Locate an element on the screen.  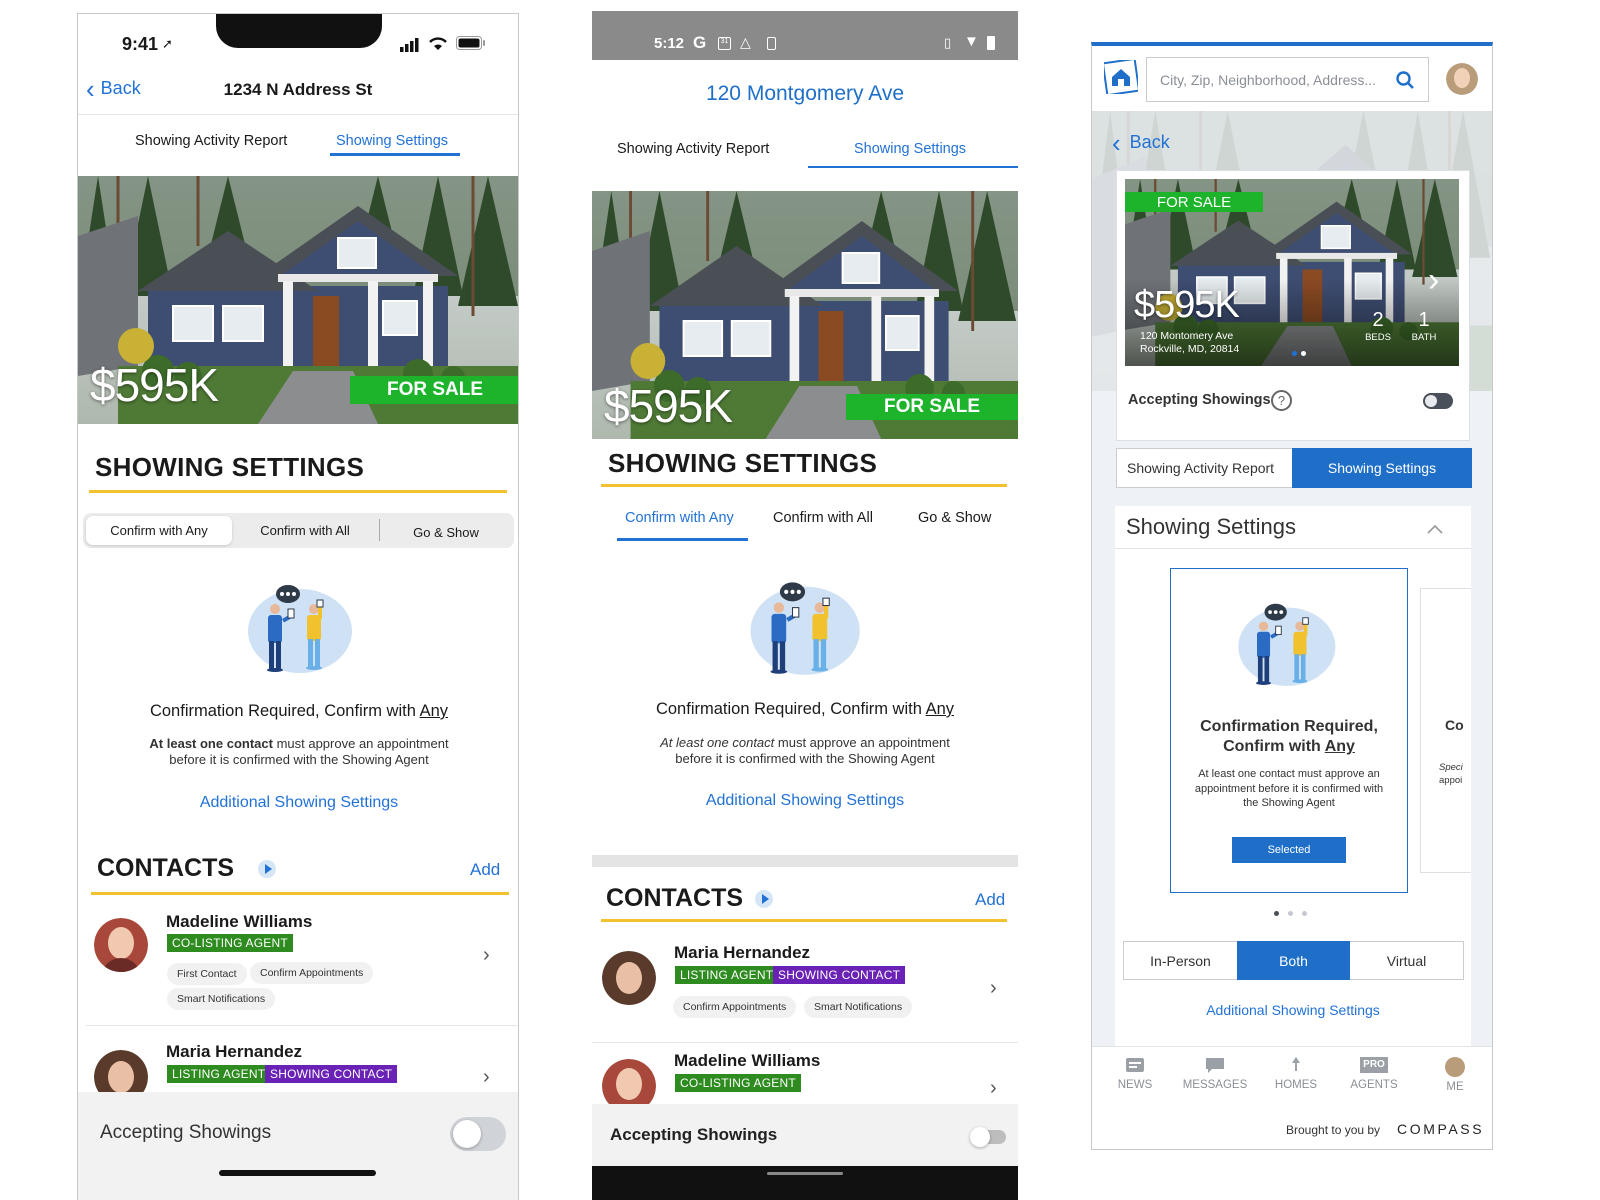
avatar-redhead is located at coordinates (121, 945).